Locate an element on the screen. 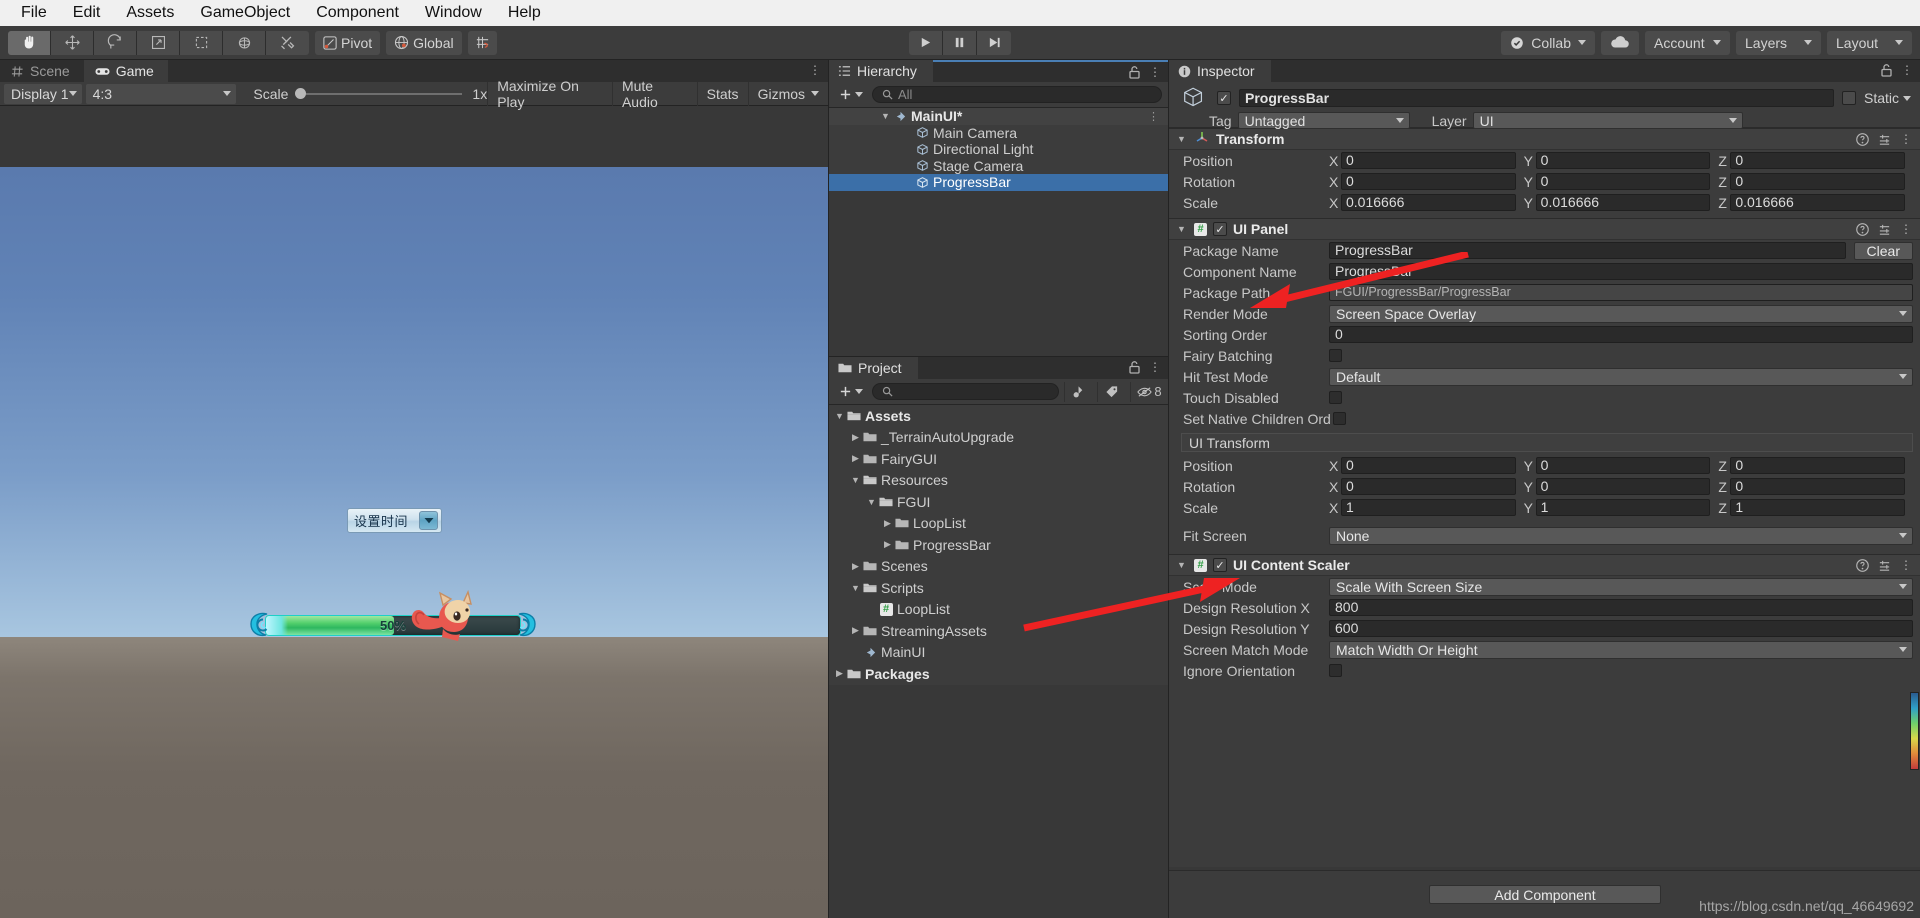  rotation-x-input: 0 is located at coordinates (1428, 181).